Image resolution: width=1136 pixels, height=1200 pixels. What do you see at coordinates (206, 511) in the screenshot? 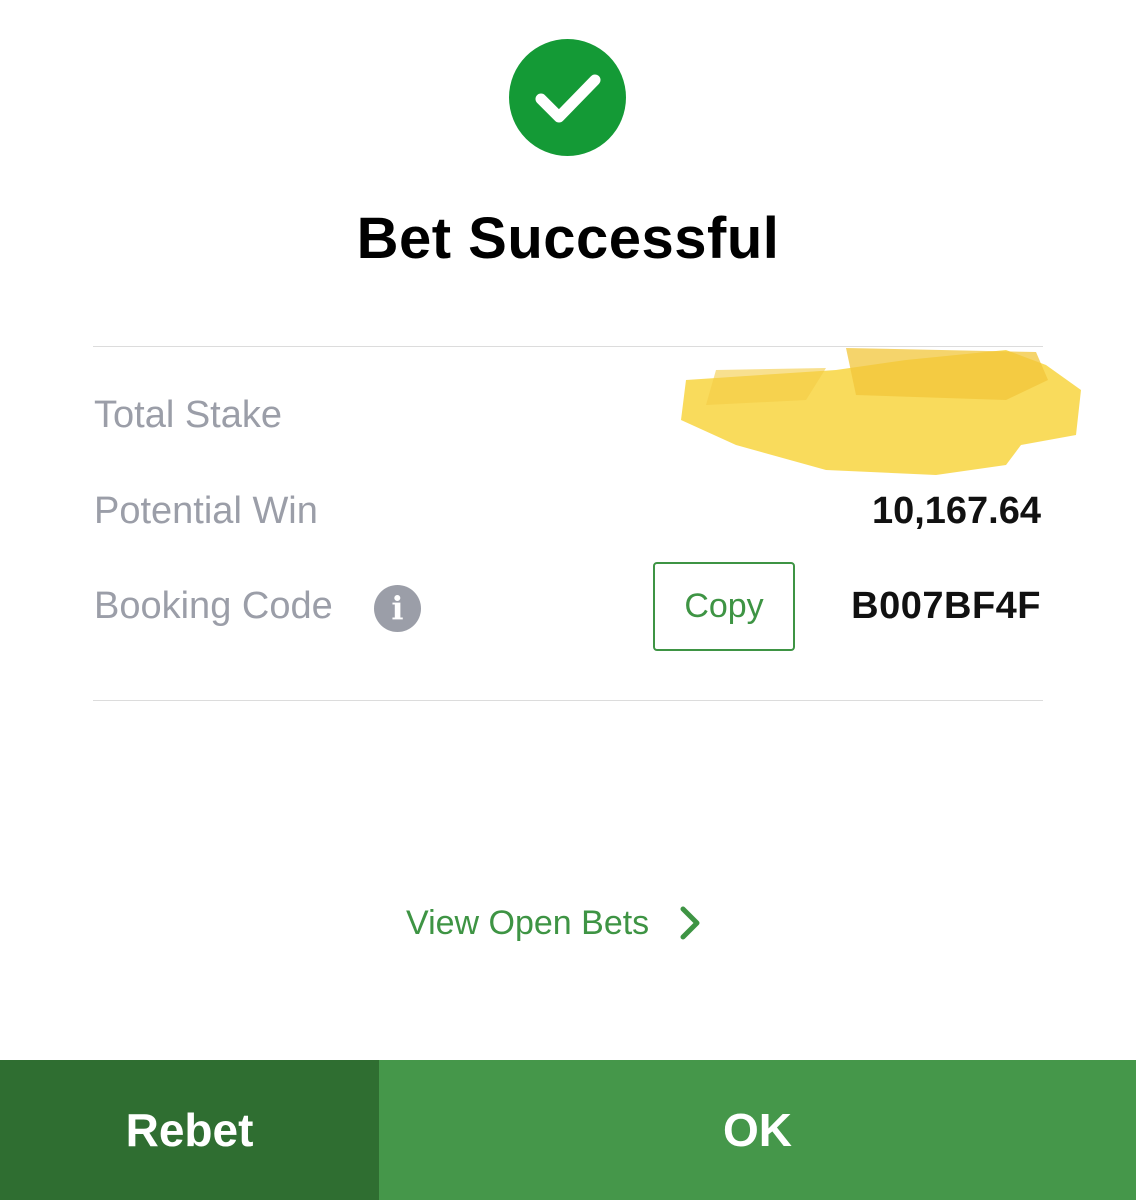
I see `potential-win-label: Potential Win` at bounding box center [206, 511].